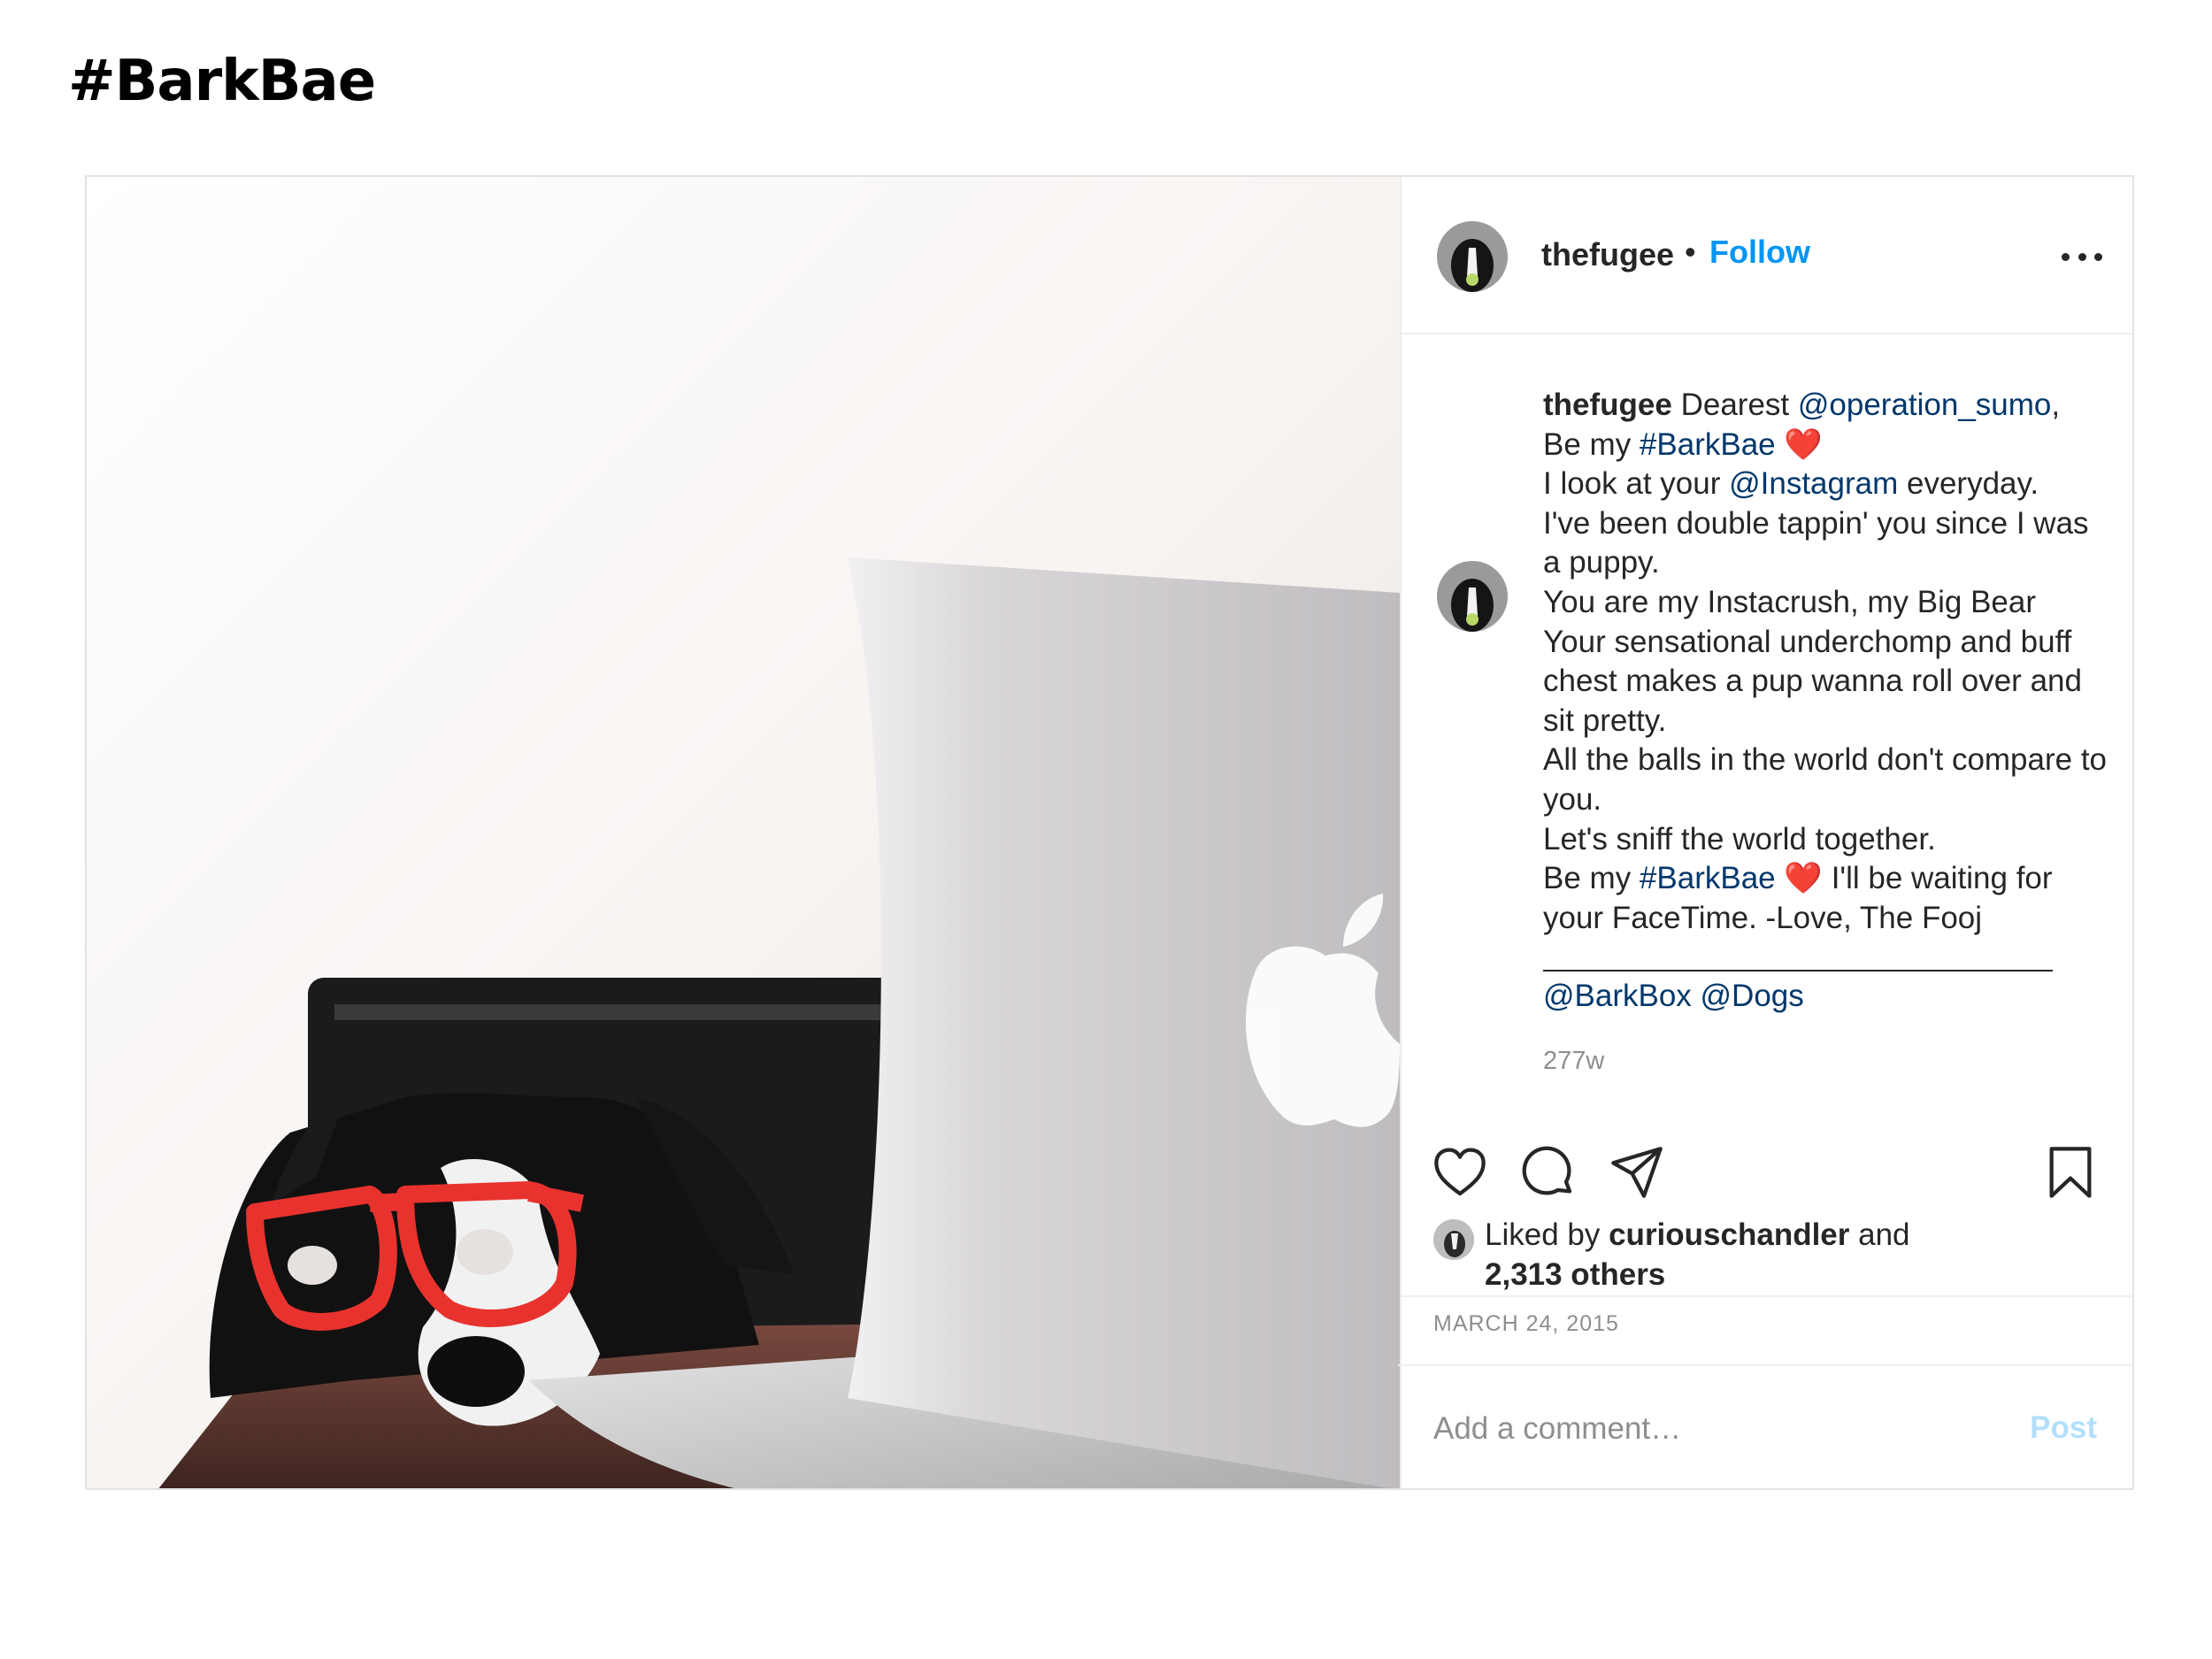  I want to click on liked-by-user: curiouschandler, so click(1729, 1234).